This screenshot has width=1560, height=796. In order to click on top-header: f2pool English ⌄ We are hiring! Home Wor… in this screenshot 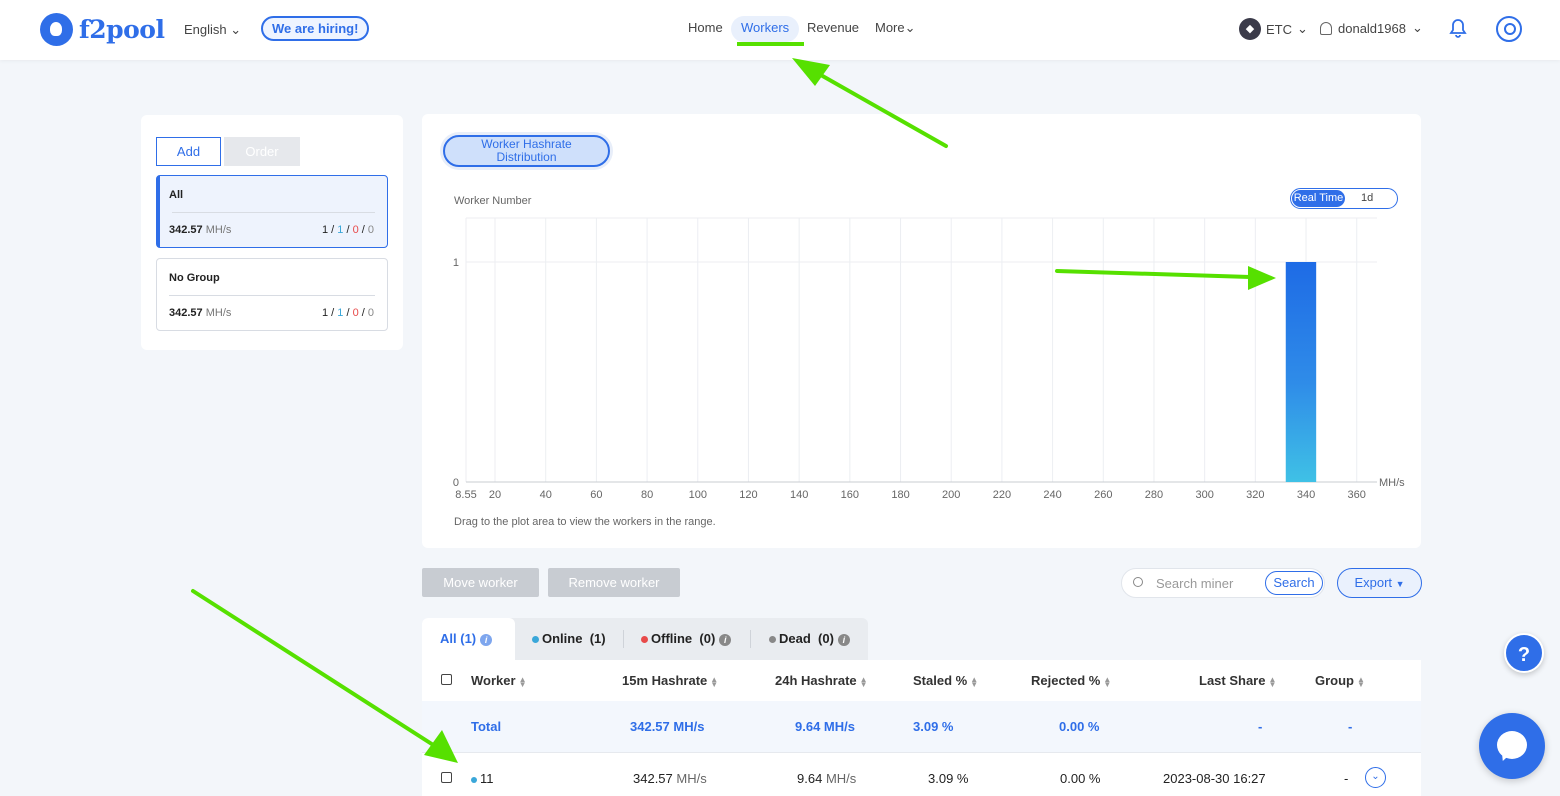, I will do `click(780, 30)`.